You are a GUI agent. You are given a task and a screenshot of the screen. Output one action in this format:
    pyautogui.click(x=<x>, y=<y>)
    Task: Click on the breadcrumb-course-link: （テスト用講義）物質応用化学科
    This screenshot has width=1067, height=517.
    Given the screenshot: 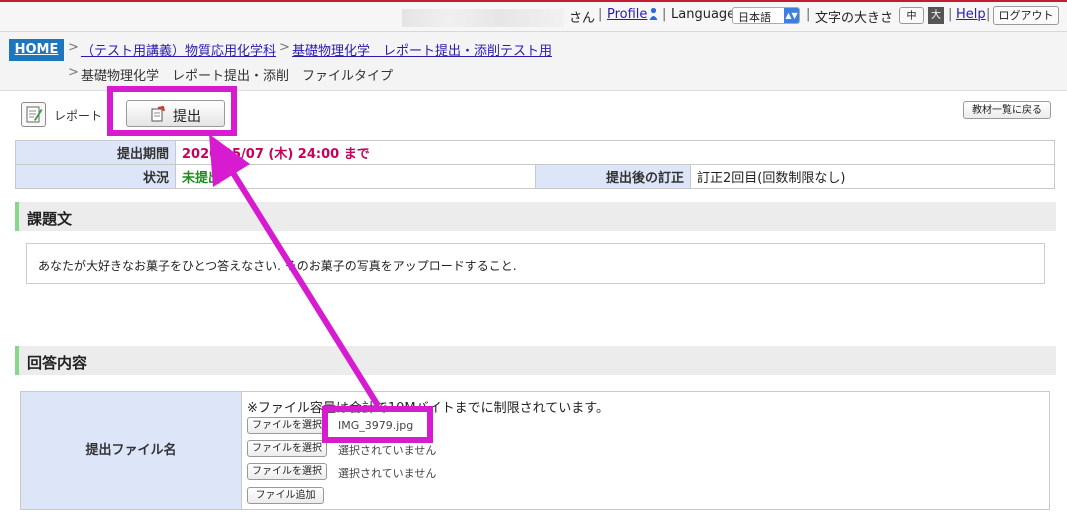 What is the action you would take?
    pyautogui.click(x=178, y=49)
    